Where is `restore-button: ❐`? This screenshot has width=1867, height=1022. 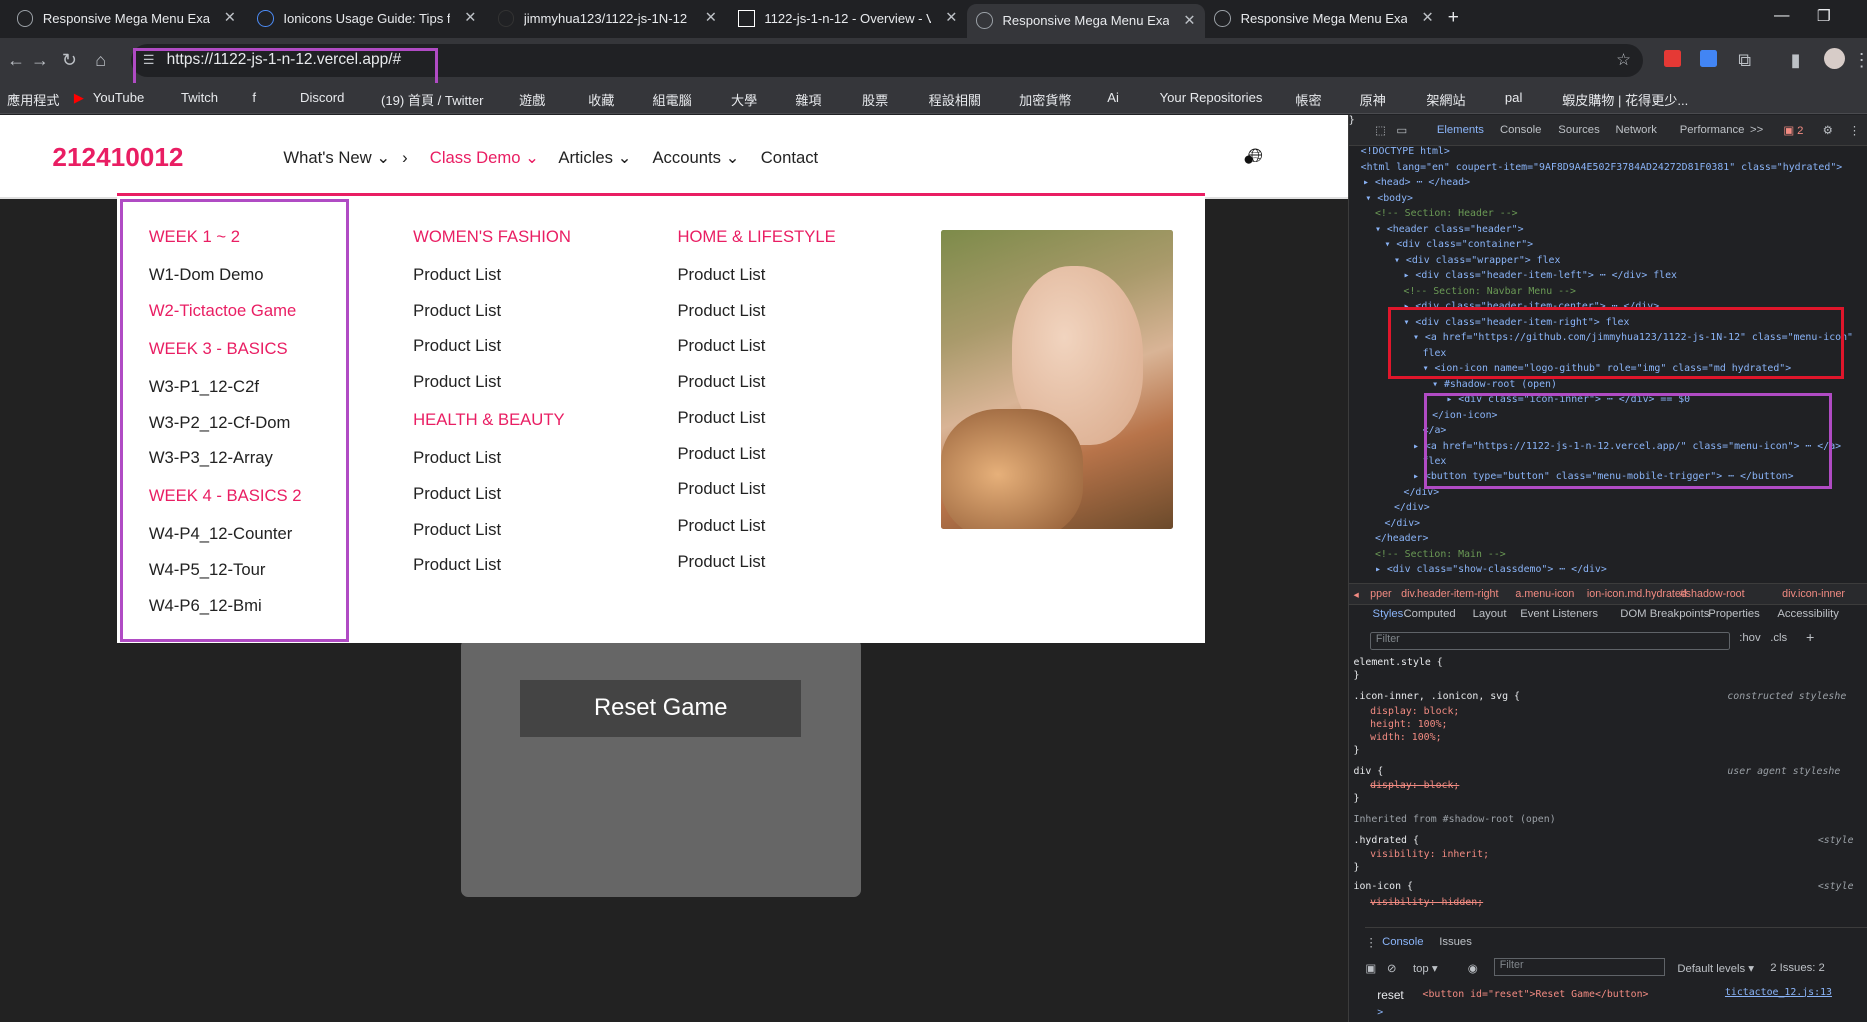
restore-button: ❐ is located at coordinates (1824, 16).